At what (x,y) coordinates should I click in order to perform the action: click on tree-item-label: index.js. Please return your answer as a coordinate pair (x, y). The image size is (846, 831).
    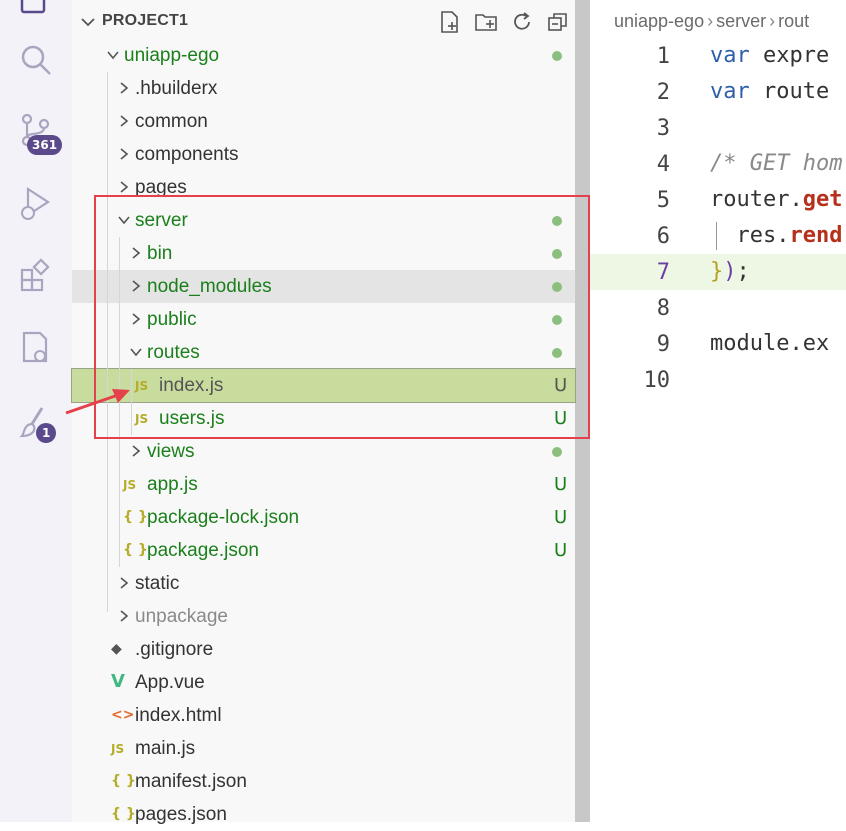
    Looking at the image, I should click on (191, 385).